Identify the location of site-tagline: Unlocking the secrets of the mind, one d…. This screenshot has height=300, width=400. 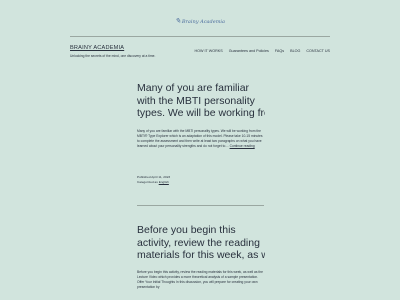
(113, 56).